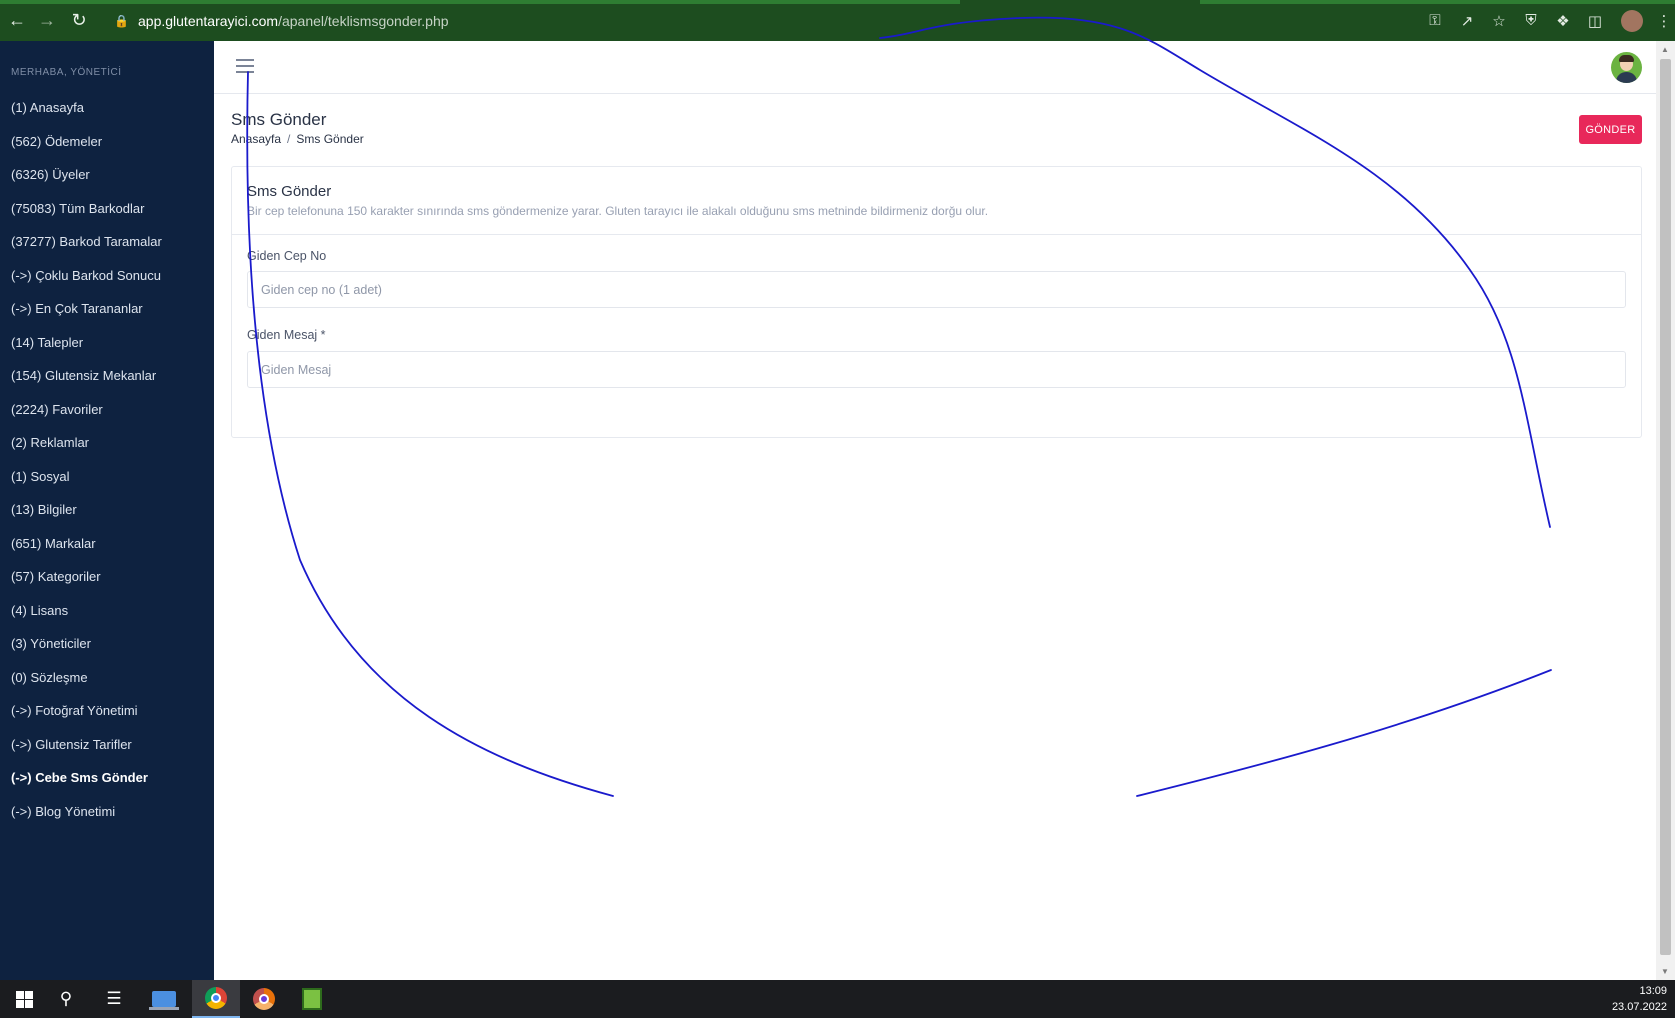 The image size is (1675, 1018). What do you see at coordinates (935, 67) in the screenshot?
I see `top-navbar` at bounding box center [935, 67].